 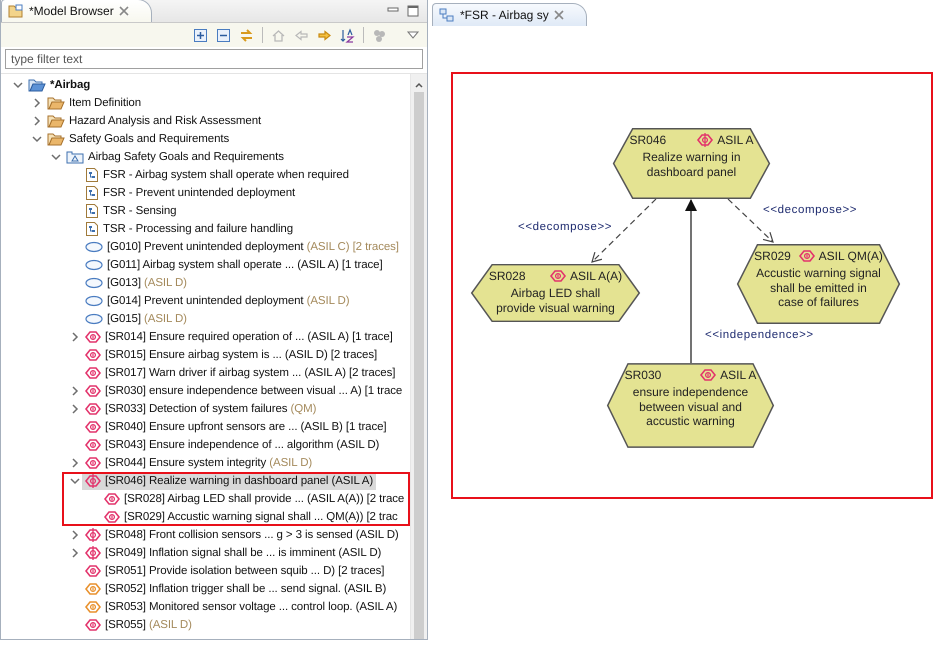 What do you see at coordinates (233, 553) in the screenshot?
I see `tree-item: [SR049] Inflation signal shall be ... is imminent (ASIL D)` at bounding box center [233, 553].